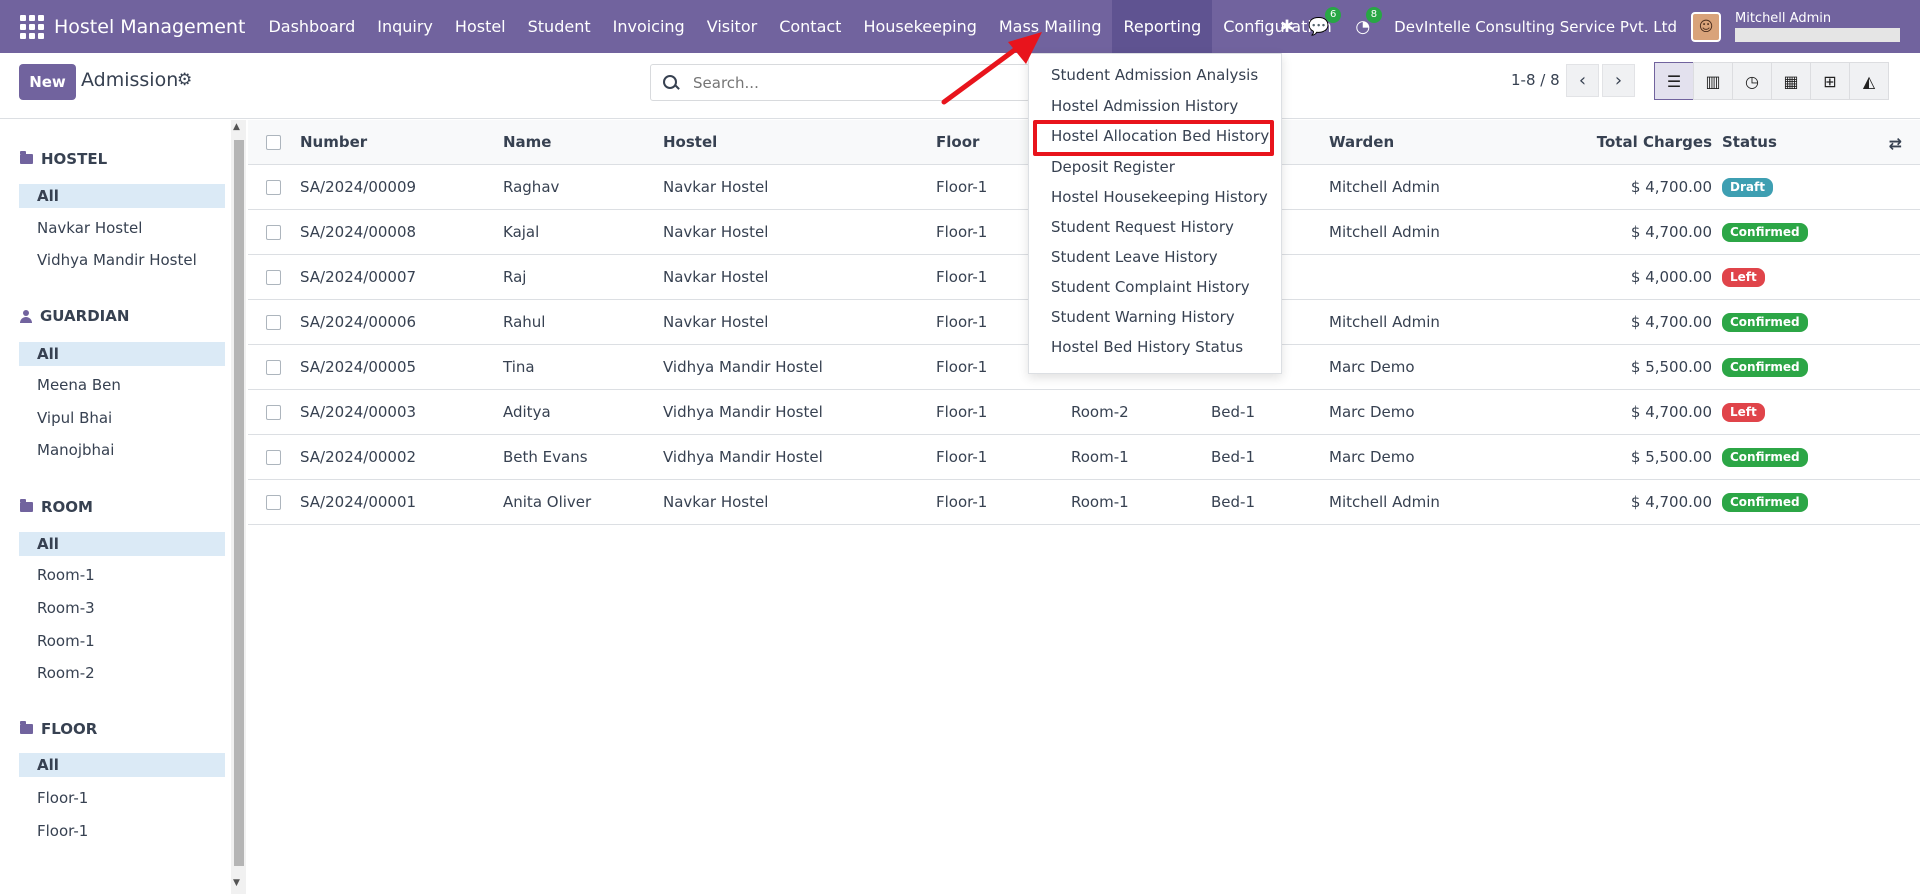 This screenshot has height=894, width=1920. What do you see at coordinates (1361, 142) in the screenshot?
I see `col-warden: Warden` at bounding box center [1361, 142].